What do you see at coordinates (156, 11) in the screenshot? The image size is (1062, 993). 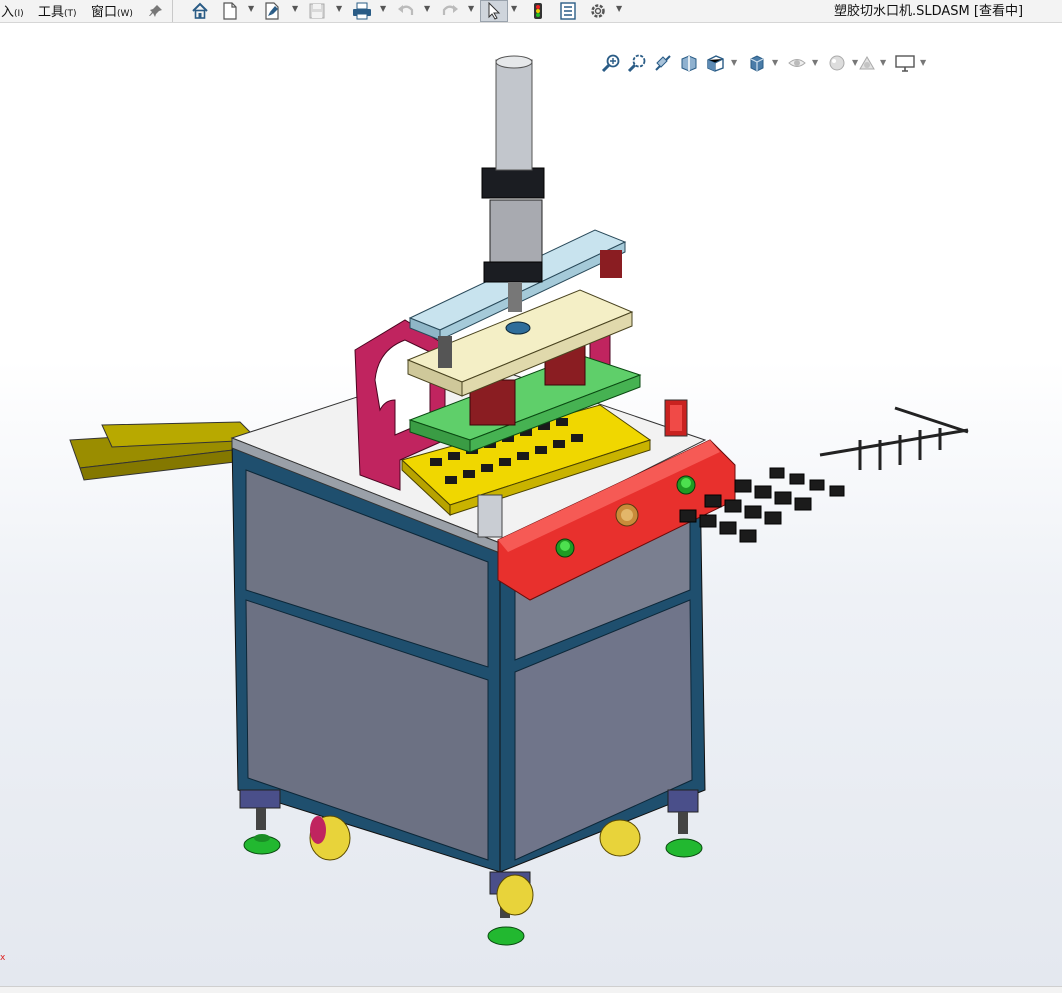 I see `pin-icon` at bounding box center [156, 11].